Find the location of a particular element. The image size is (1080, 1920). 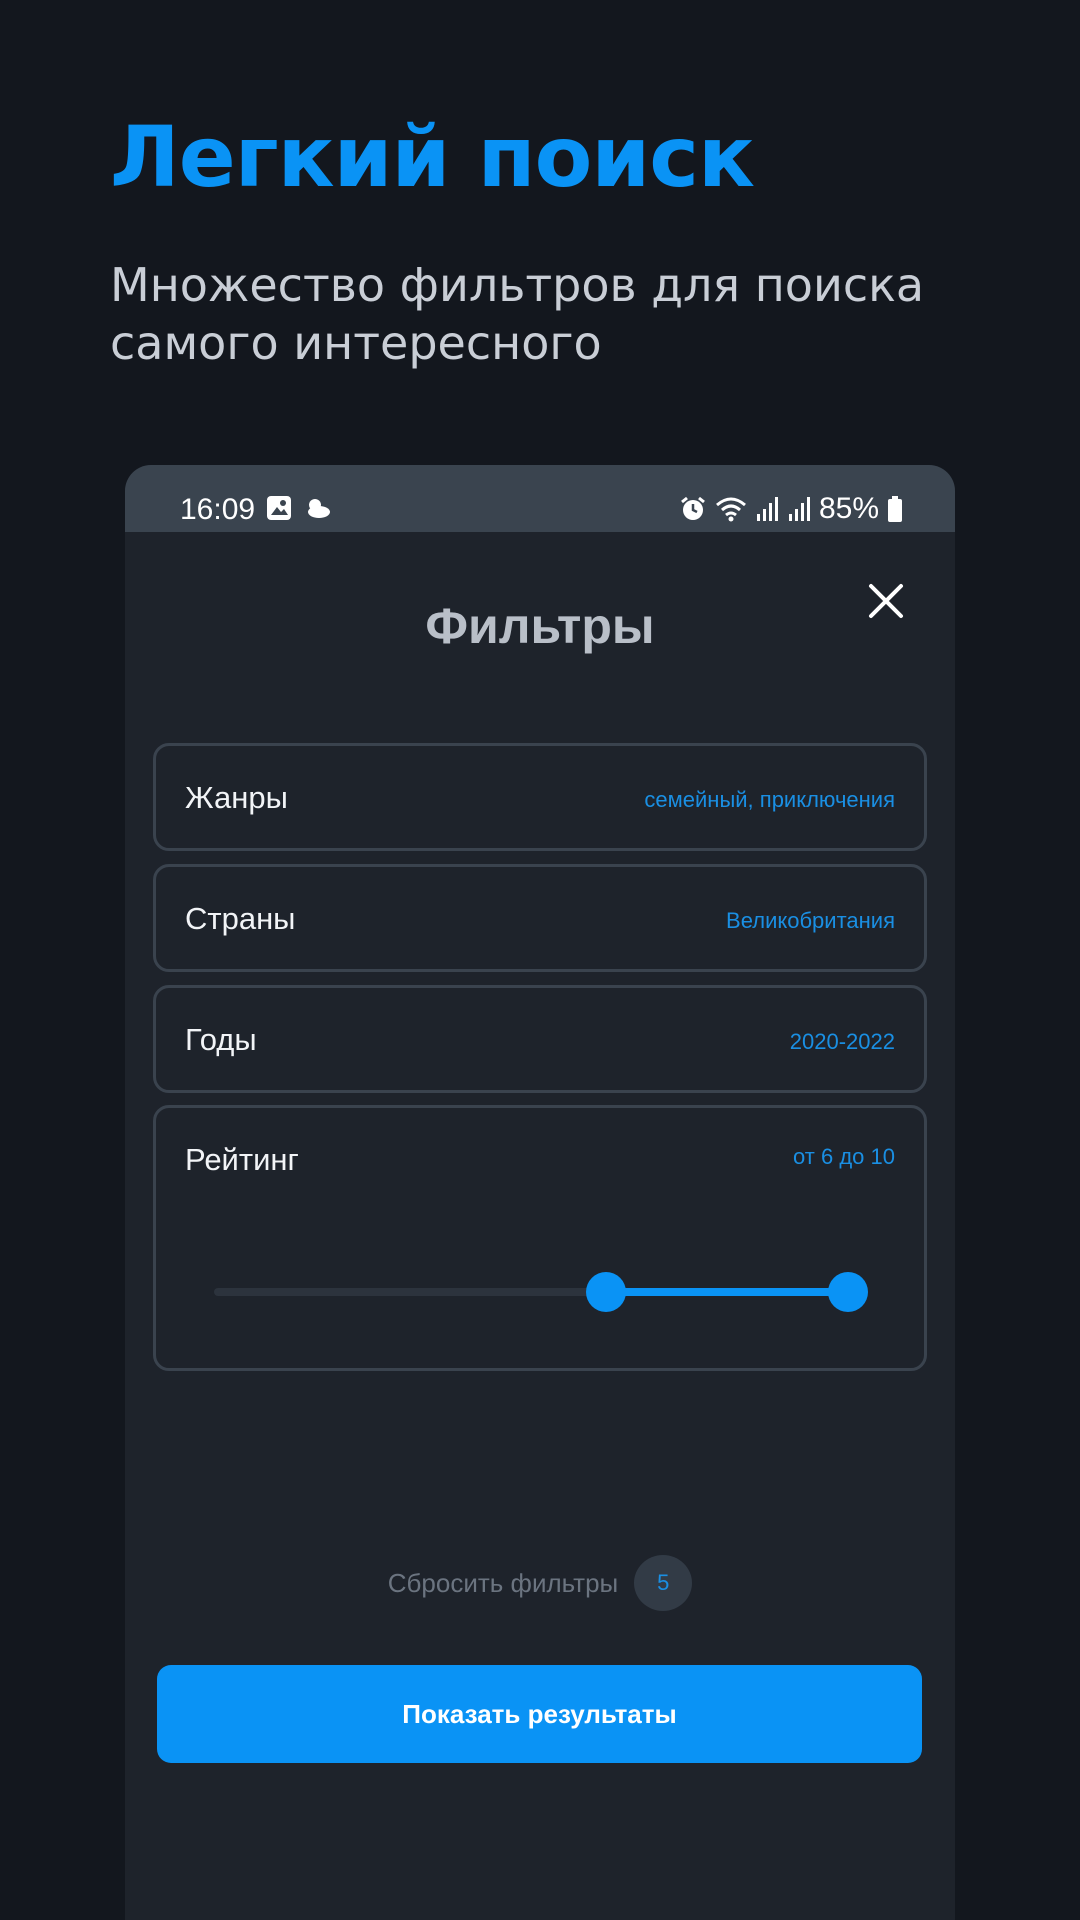

promo-title: Легкий поиск is located at coordinates (432, 157).